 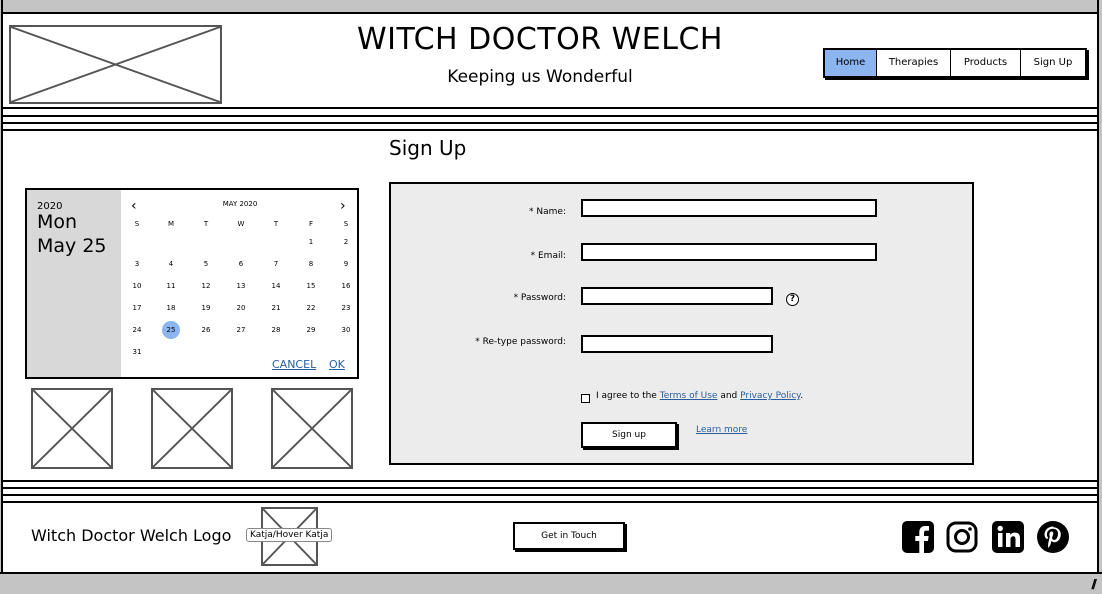 I want to click on calendar-day: 20, so click(x=241, y=308).